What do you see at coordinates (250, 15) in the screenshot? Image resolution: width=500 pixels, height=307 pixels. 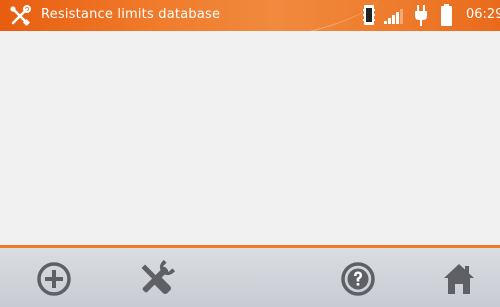 I see `title-bar: Resistance limits database 06:29` at bounding box center [250, 15].